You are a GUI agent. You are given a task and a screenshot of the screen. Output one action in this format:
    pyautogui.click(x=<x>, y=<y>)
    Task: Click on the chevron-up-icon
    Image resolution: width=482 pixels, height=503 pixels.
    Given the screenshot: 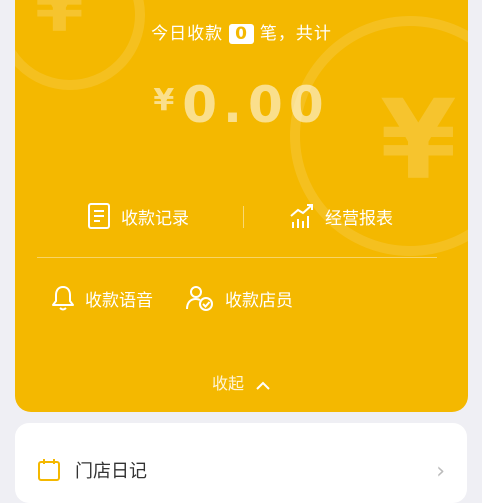 What is the action you would take?
    pyautogui.click(x=263, y=385)
    